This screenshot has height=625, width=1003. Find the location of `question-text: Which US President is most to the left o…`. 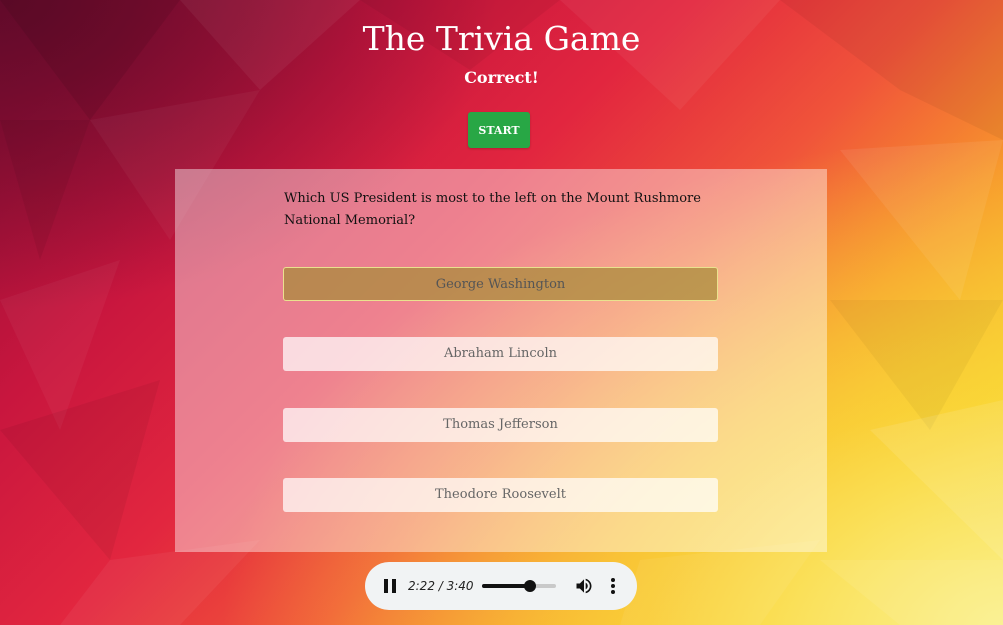

question-text: Which US President is most to the left o… is located at coordinates (492, 209).